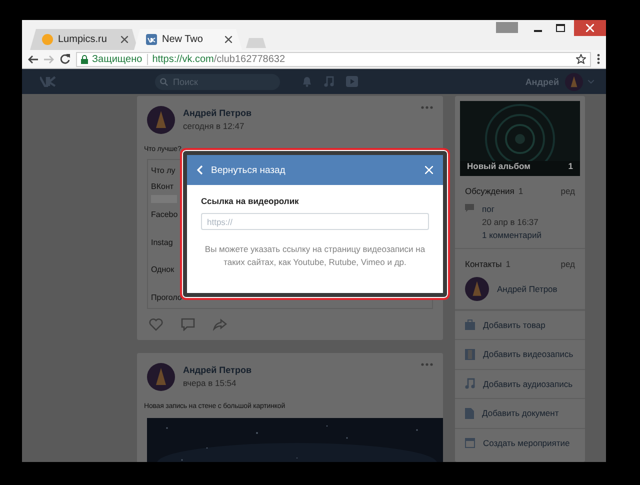 The height and width of the screenshot is (485, 640). What do you see at coordinates (84, 39) in the screenshot?
I see `browser-tab: Lumpics.ru` at bounding box center [84, 39].